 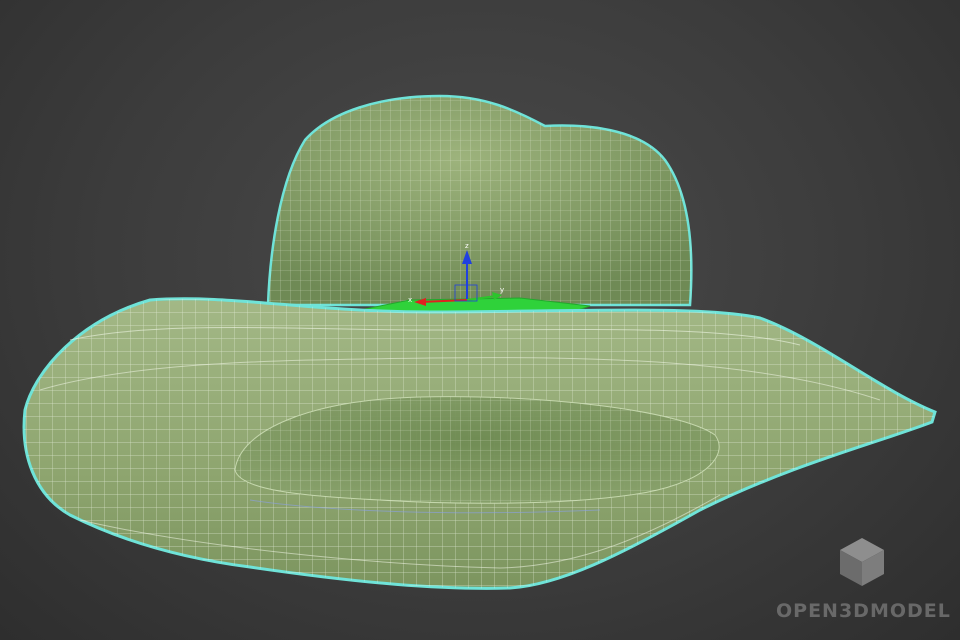 What do you see at coordinates (863, 611) in the screenshot?
I see `watermark-text: OPEN3DMODEL` at bounding box center [863, 611].